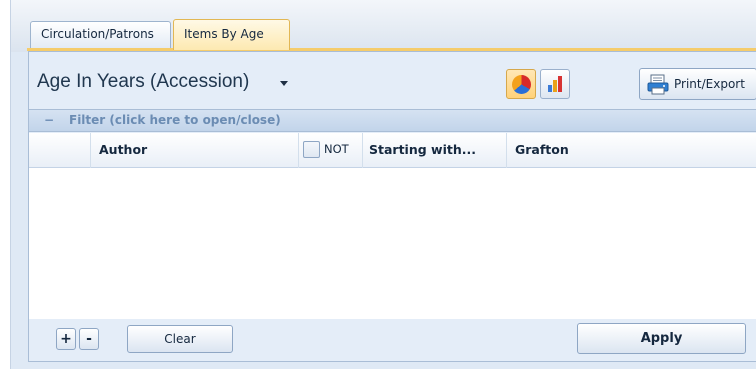 Image resolution: width=756 pixels, height=369 pixels. What do you see at coordinates (658, 84) in the screenshot?
I see `printer-icon` at bounding box center [658, 84].